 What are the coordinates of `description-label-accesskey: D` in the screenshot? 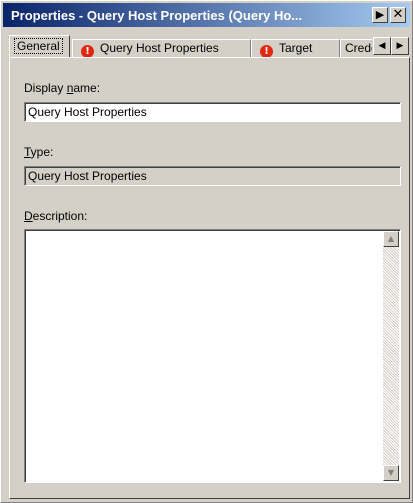 It's located at (28, 216).